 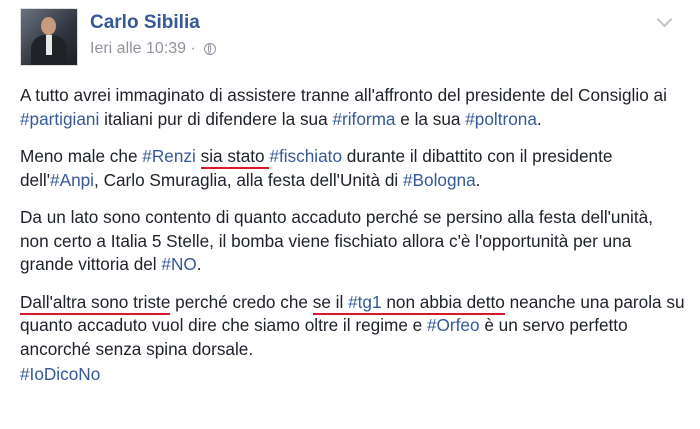 I want to click on text: sia stato, so click(x=232, y=156).